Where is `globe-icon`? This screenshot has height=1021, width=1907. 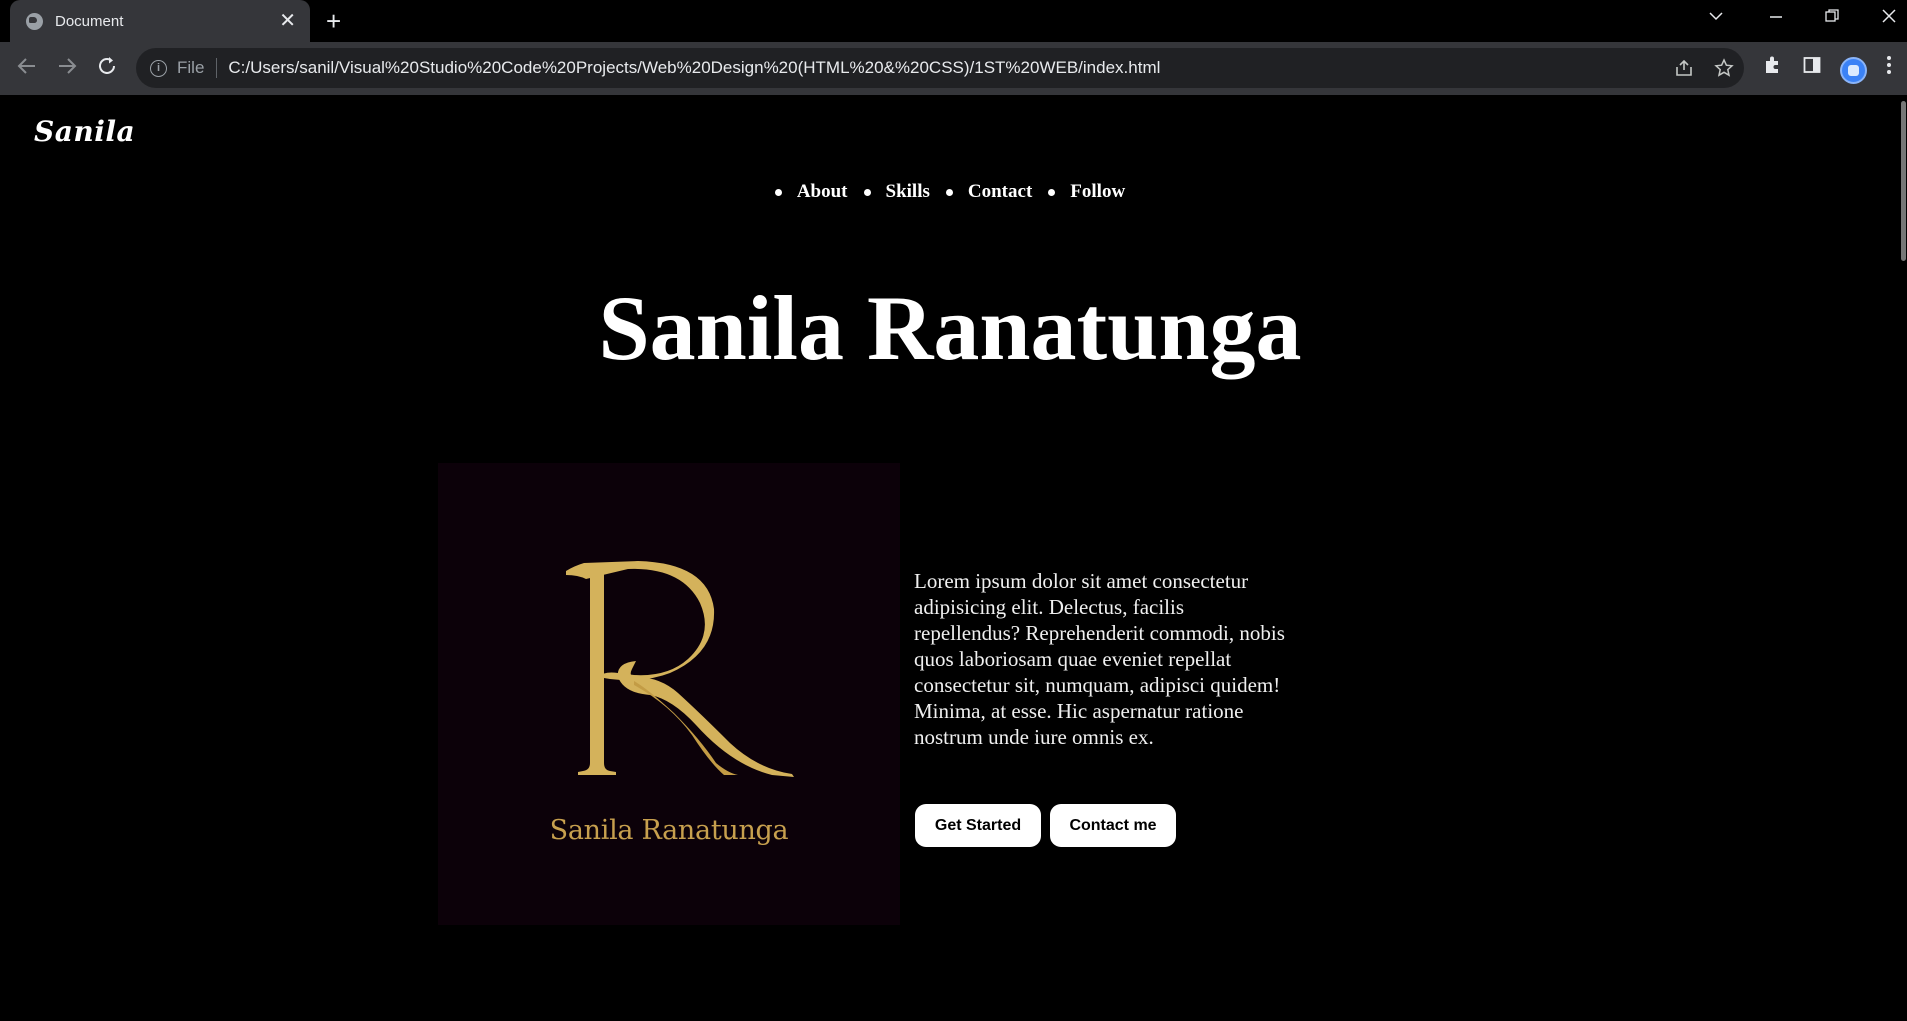 globe-icon is located at coordinates (34, 21).